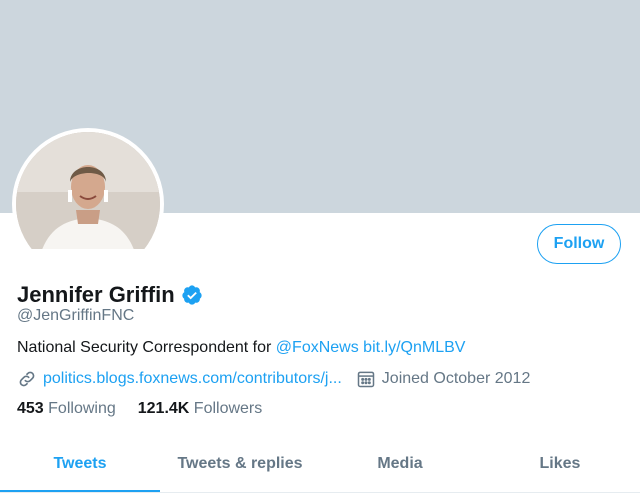  I want to click on following-stat: 453 Following, so click(66, 409).